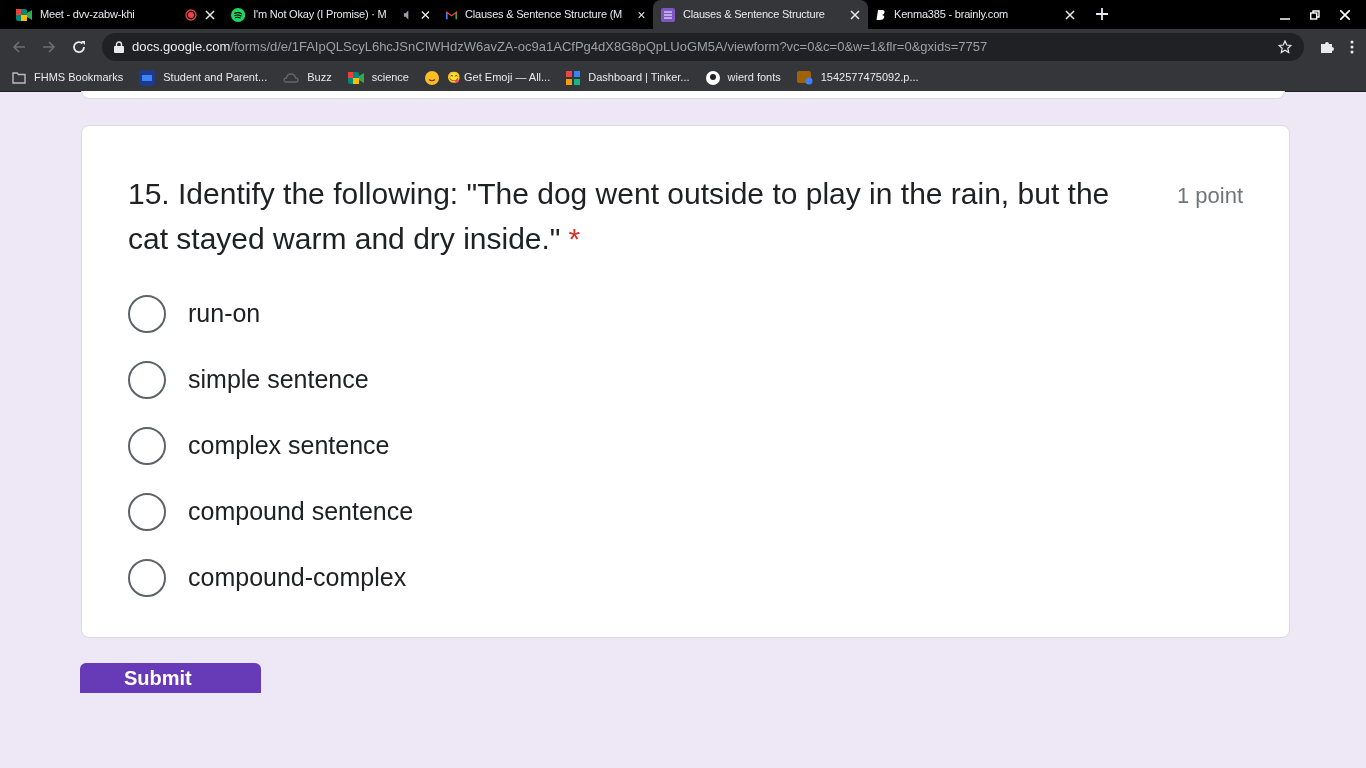 The width and height of the screenshot is (1366, 768). Describe the element at coordinates (68, 77) in the screenshot. I see `bookmark: FHMS Bookmarks` at that location.